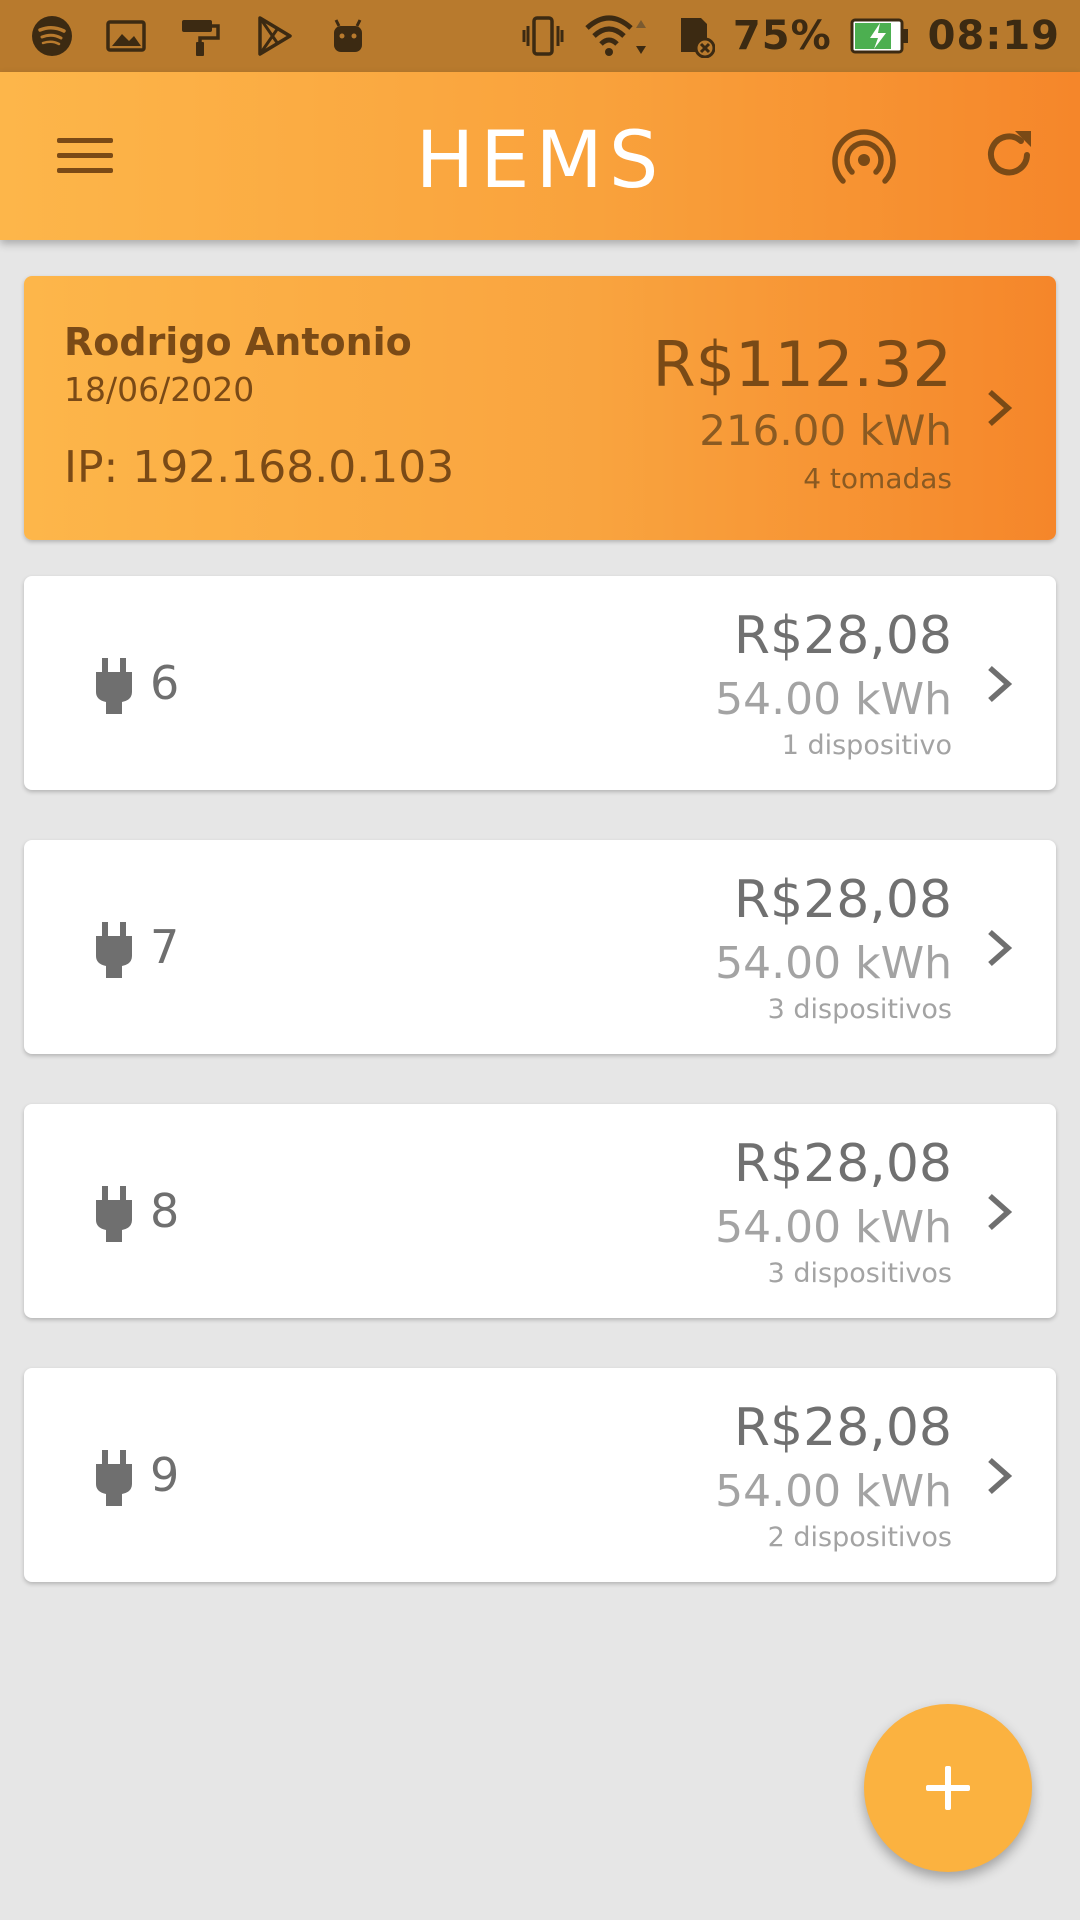  I want to click on outlet-number: 9, so click(165, 1475).